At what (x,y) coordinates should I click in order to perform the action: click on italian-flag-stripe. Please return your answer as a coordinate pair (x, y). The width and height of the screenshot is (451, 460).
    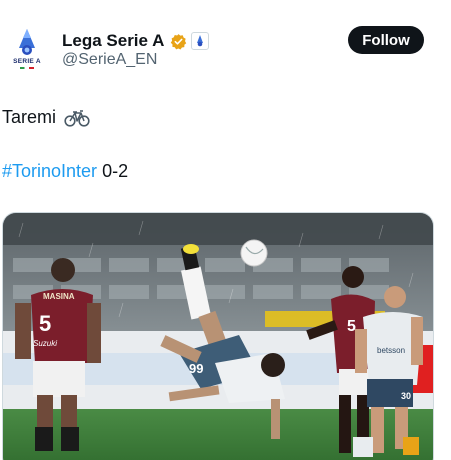
    Looking at the image, I should click on (27, 68).